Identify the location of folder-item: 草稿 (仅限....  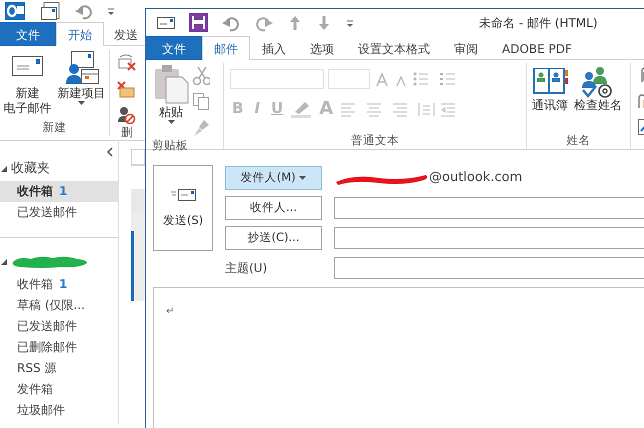
(59, 305).